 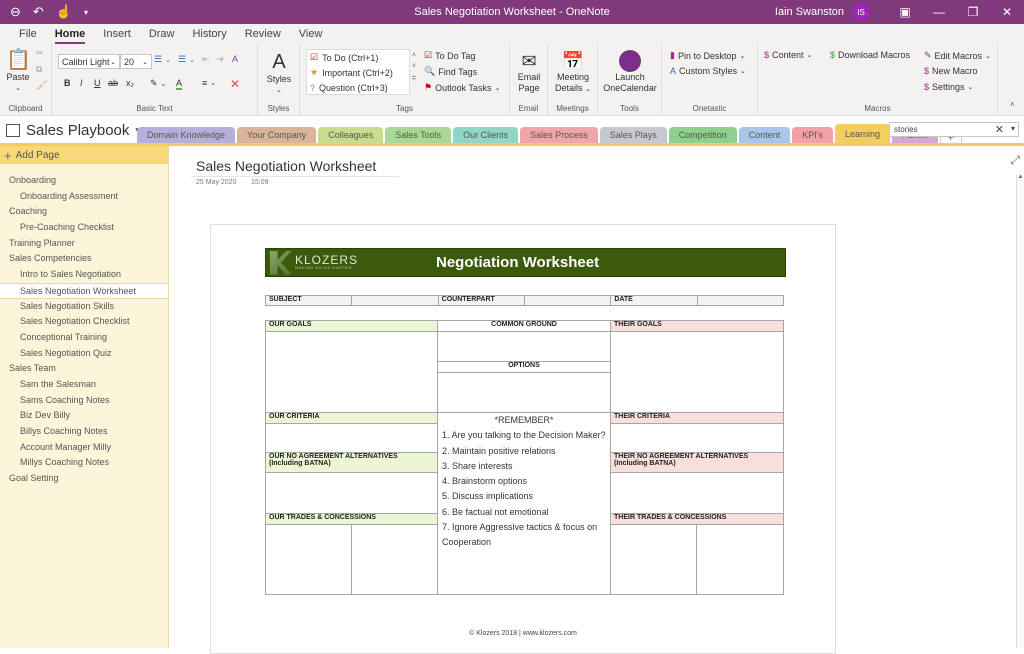 What do you see at coordinates (999, 129) in the screenshot?
I see `clear-search-icon: ✕` at bounding box center [999, 129].